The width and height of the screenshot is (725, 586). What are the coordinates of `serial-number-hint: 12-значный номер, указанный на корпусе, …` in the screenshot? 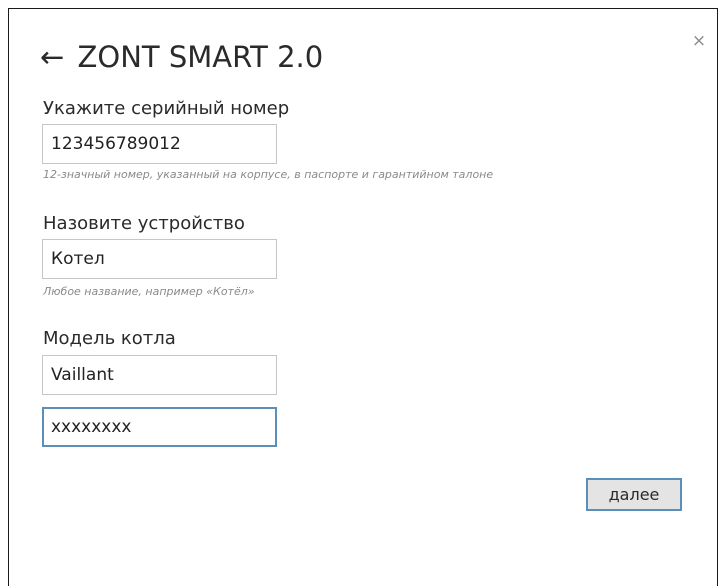 It's located at (268, 174).